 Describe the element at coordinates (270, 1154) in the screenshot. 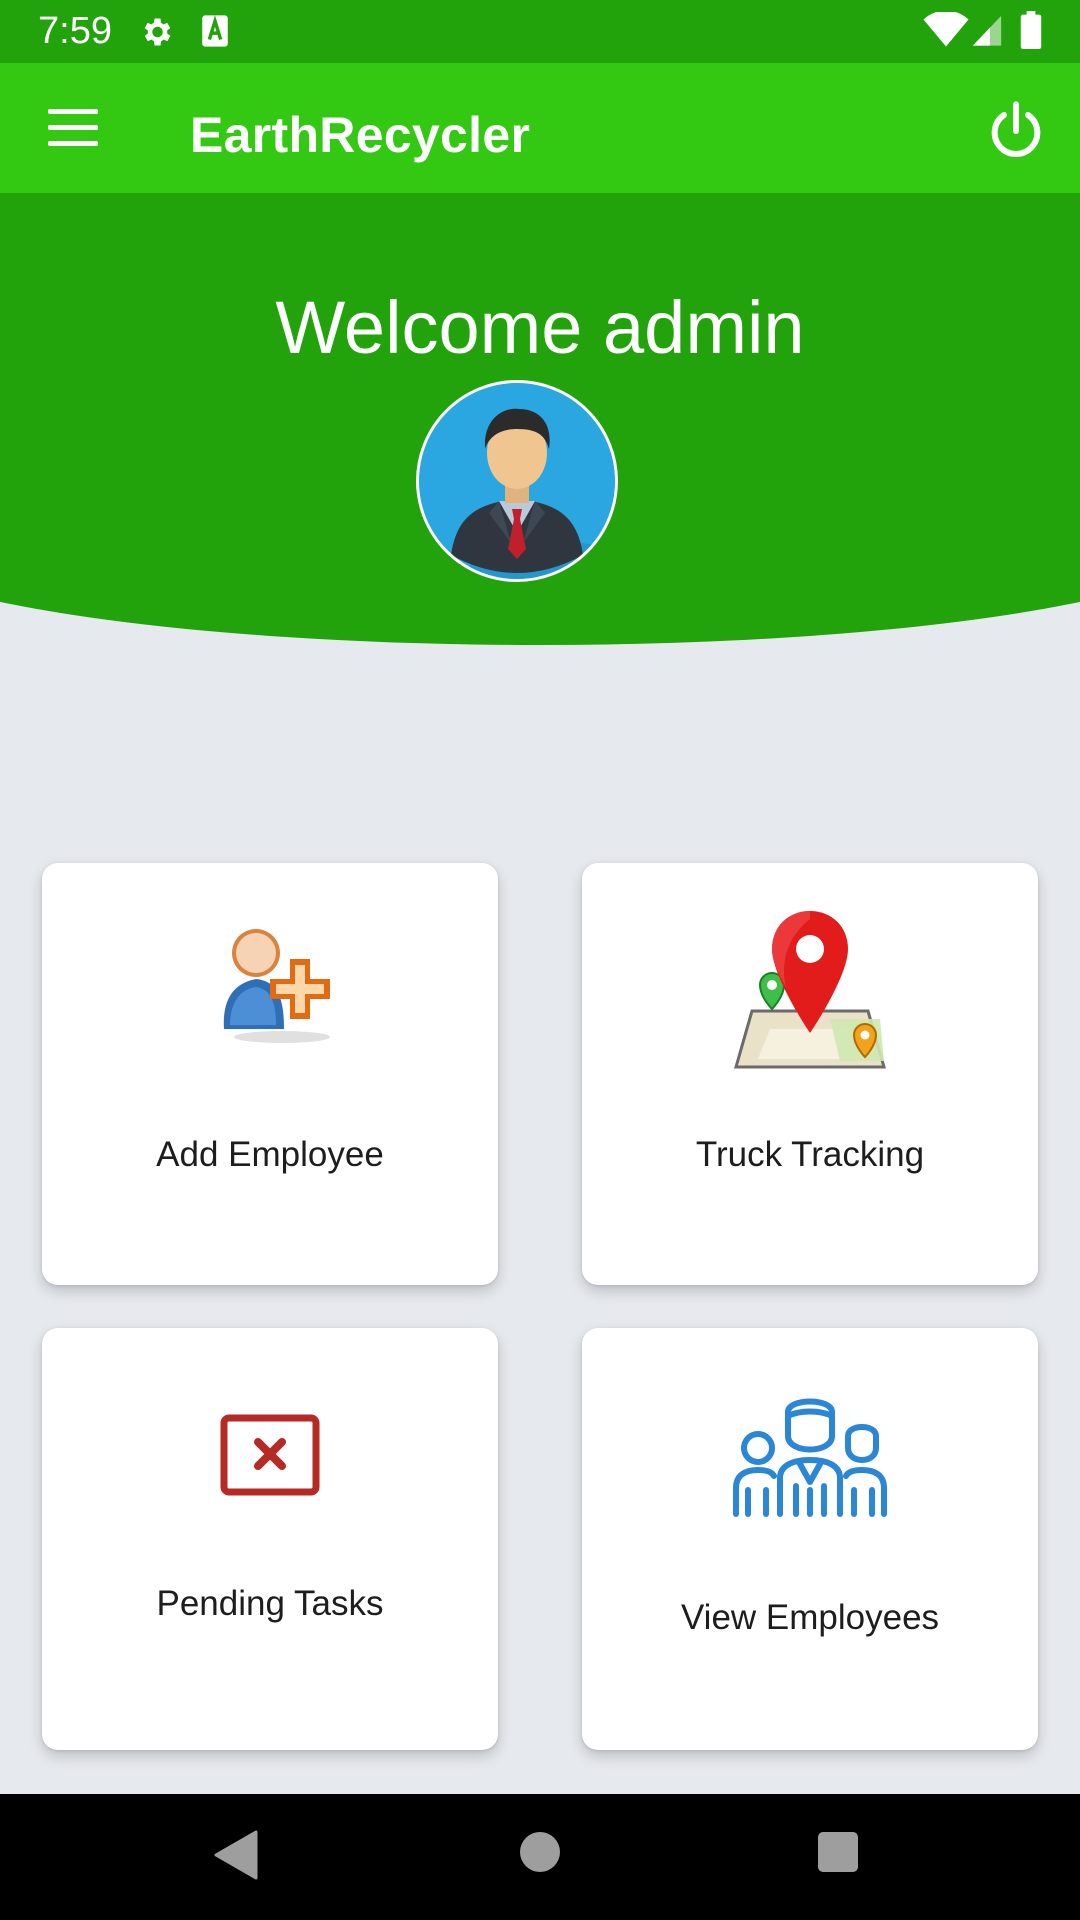

I see `add-employee-label: Add Employee` at that location.